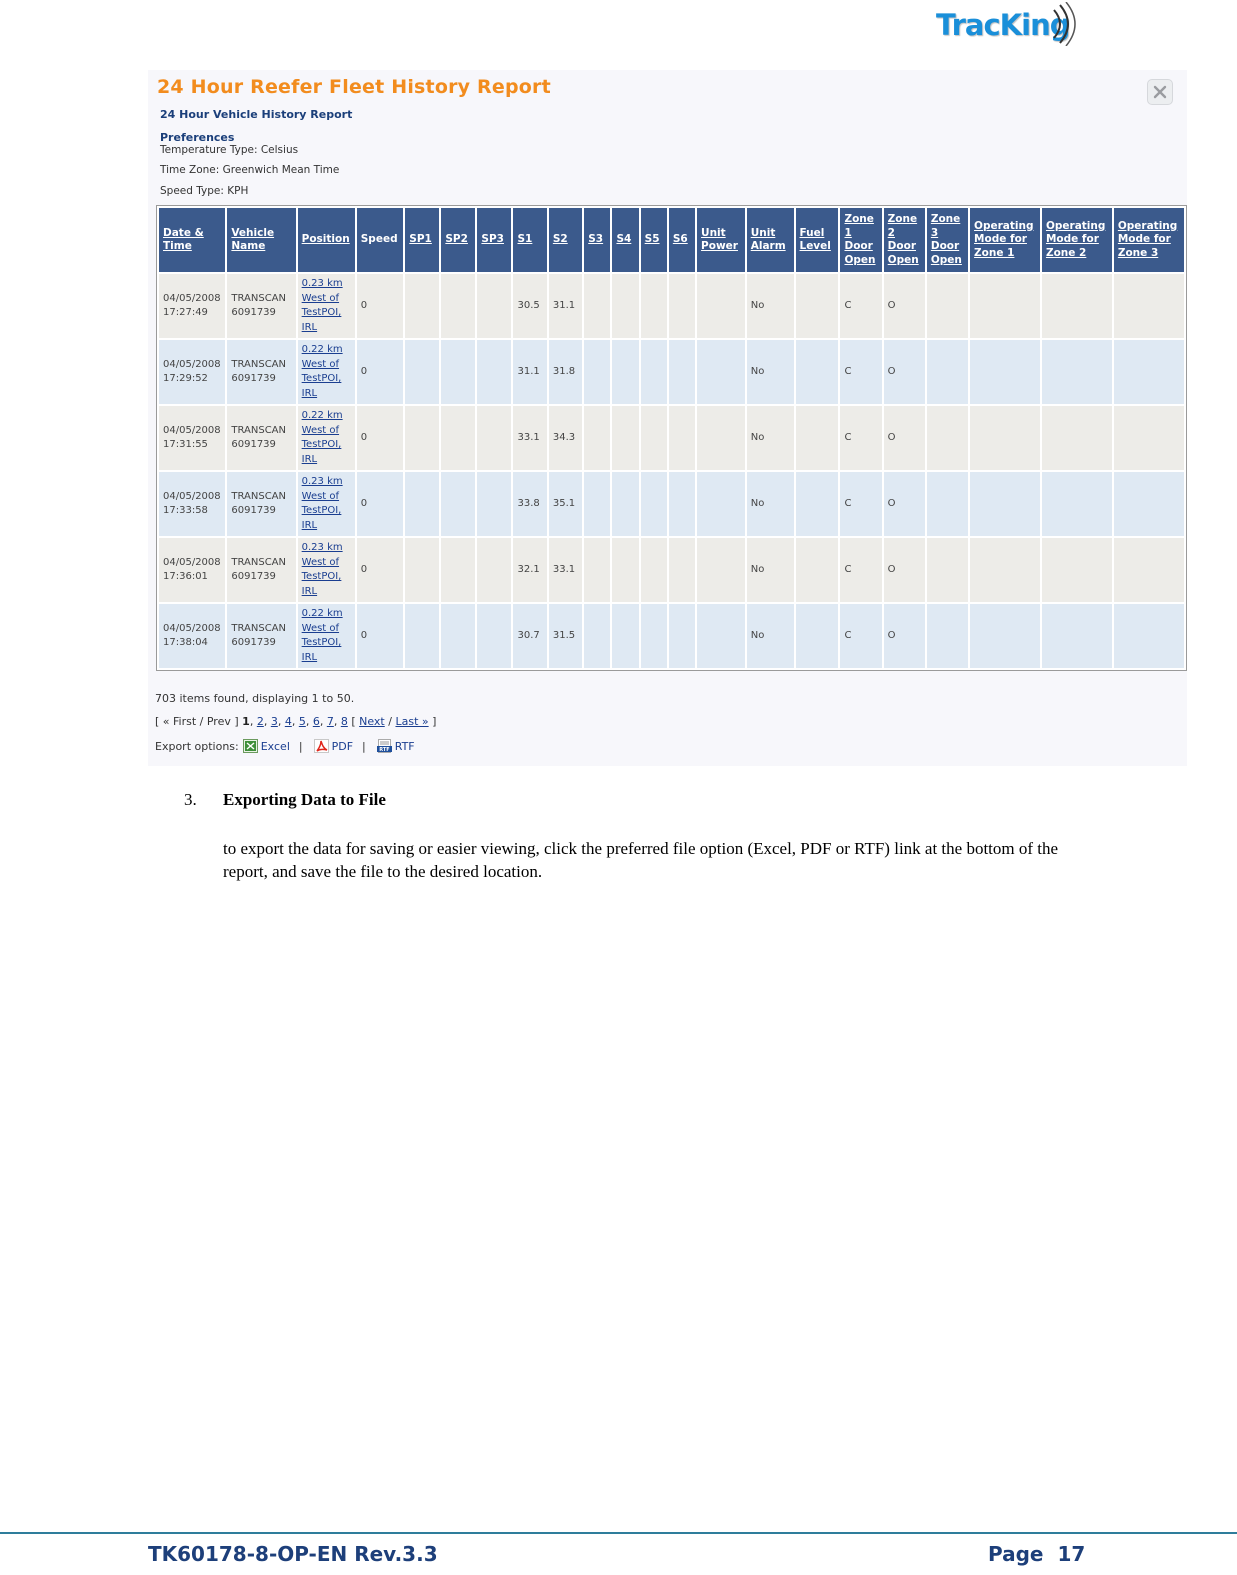 This screenshot has width=1237, height=1575. I want to click on footer-divider, so click(618, 1533).